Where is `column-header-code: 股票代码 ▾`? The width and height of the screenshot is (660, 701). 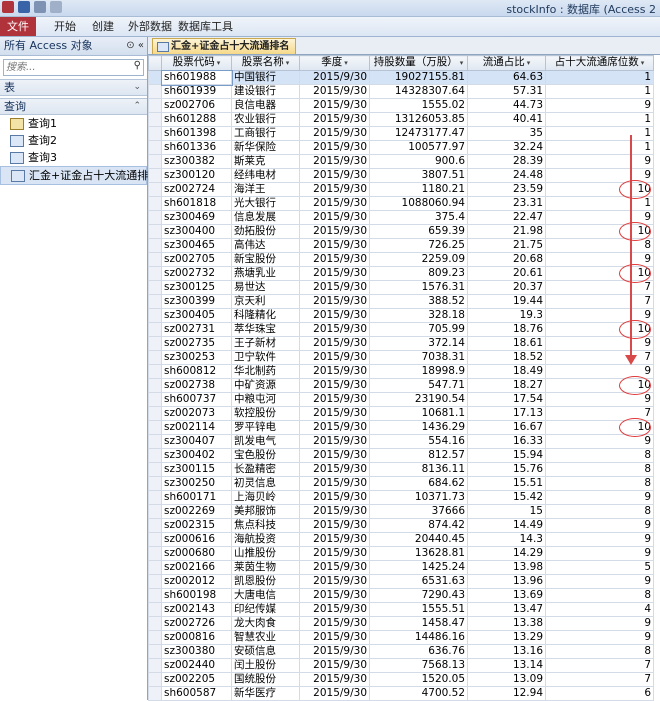
column-header-code: 股票代码 ▾ is located at coordinates (196, 63).